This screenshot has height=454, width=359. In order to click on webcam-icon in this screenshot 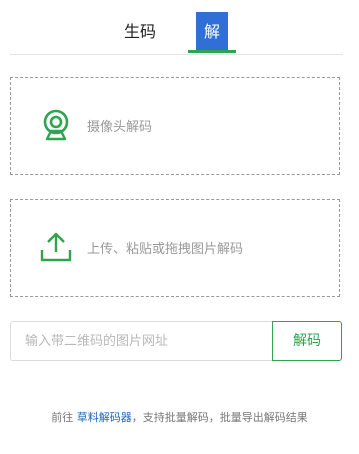, I will do `click(56, 125)`.